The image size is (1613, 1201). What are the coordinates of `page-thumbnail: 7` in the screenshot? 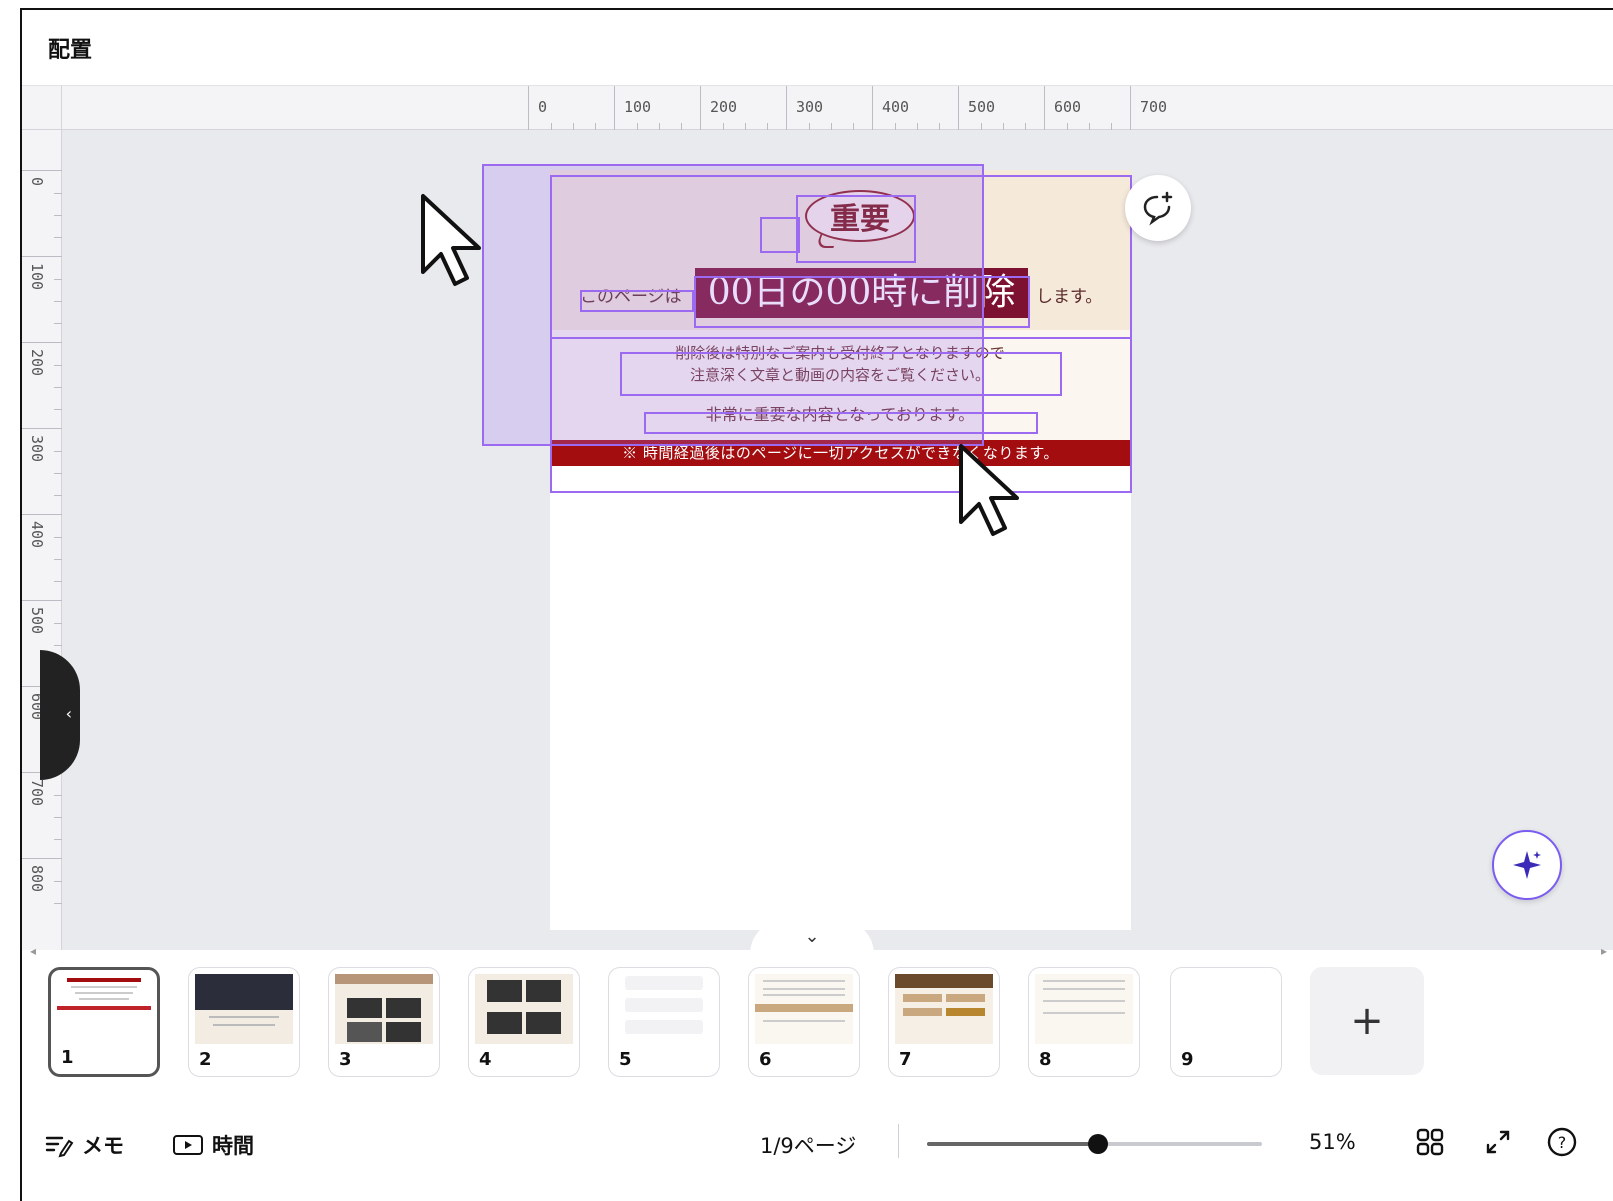 It's located at (944, 1022).